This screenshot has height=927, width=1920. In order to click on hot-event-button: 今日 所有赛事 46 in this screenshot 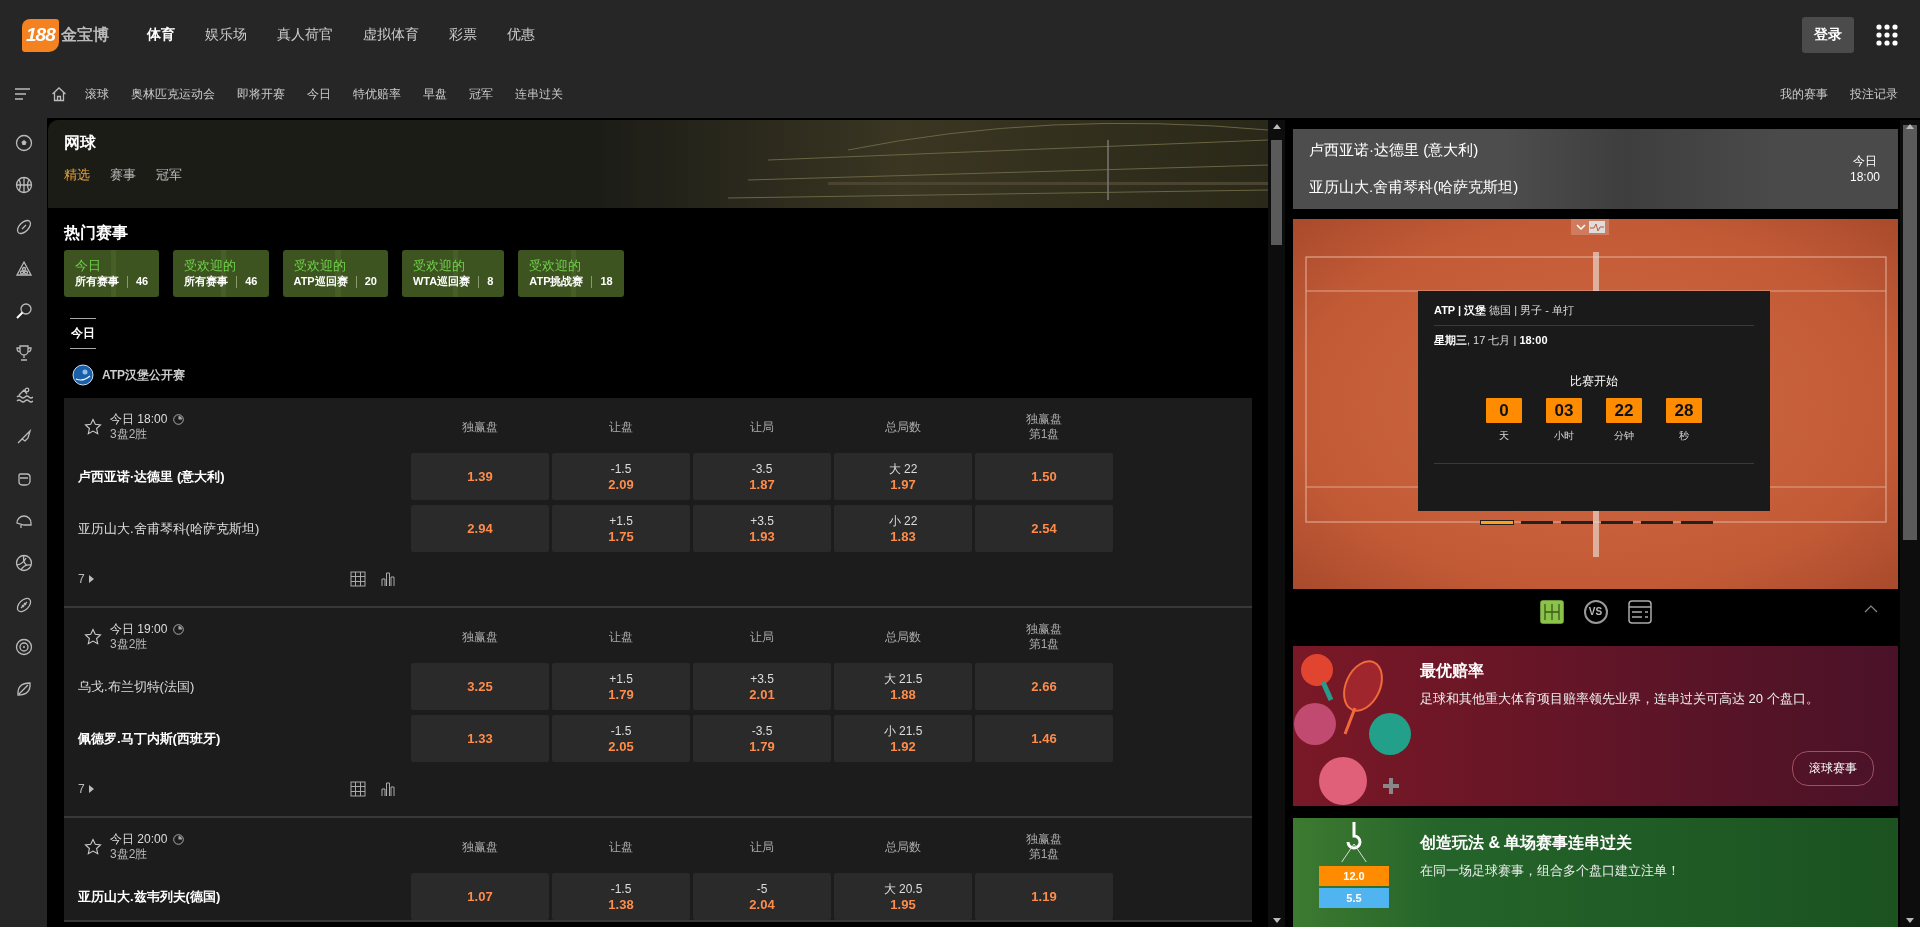, I will do `click(112, 273)`.